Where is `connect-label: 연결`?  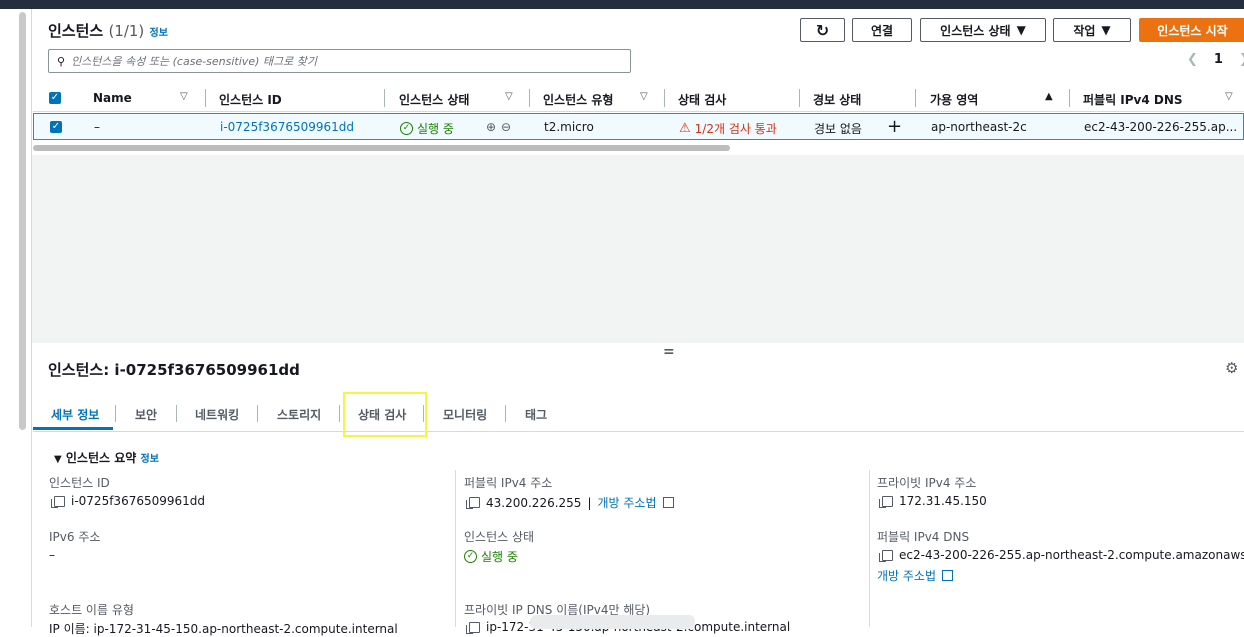
connect-label: 연결 is located at coordinates (882, 30).